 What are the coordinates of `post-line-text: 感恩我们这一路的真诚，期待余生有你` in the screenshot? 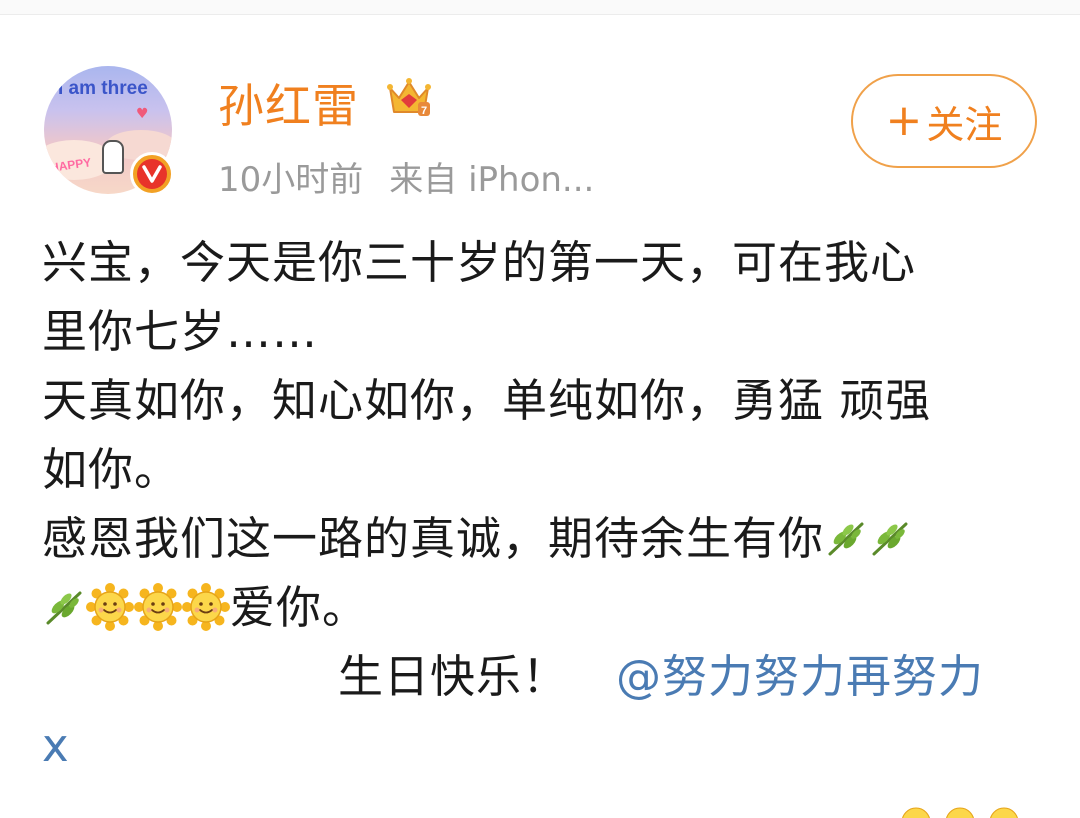 It's located at (433, 538).